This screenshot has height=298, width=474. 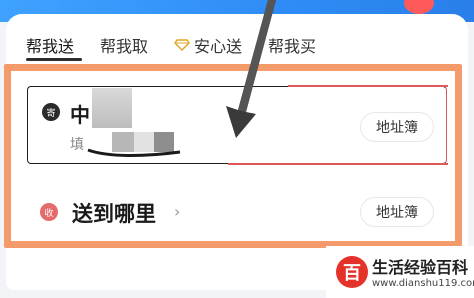 I want to click on destination-address-book-button: 地址簿, so click(x=397, y=212).